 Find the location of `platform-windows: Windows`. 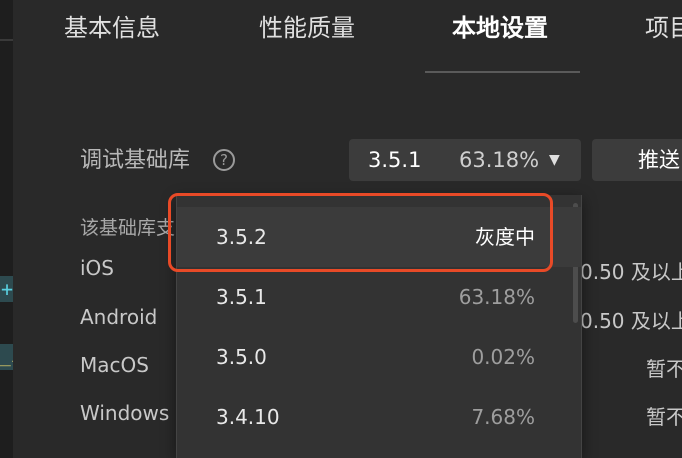

platform-windows: Windows is located at coordinates (125, 413).